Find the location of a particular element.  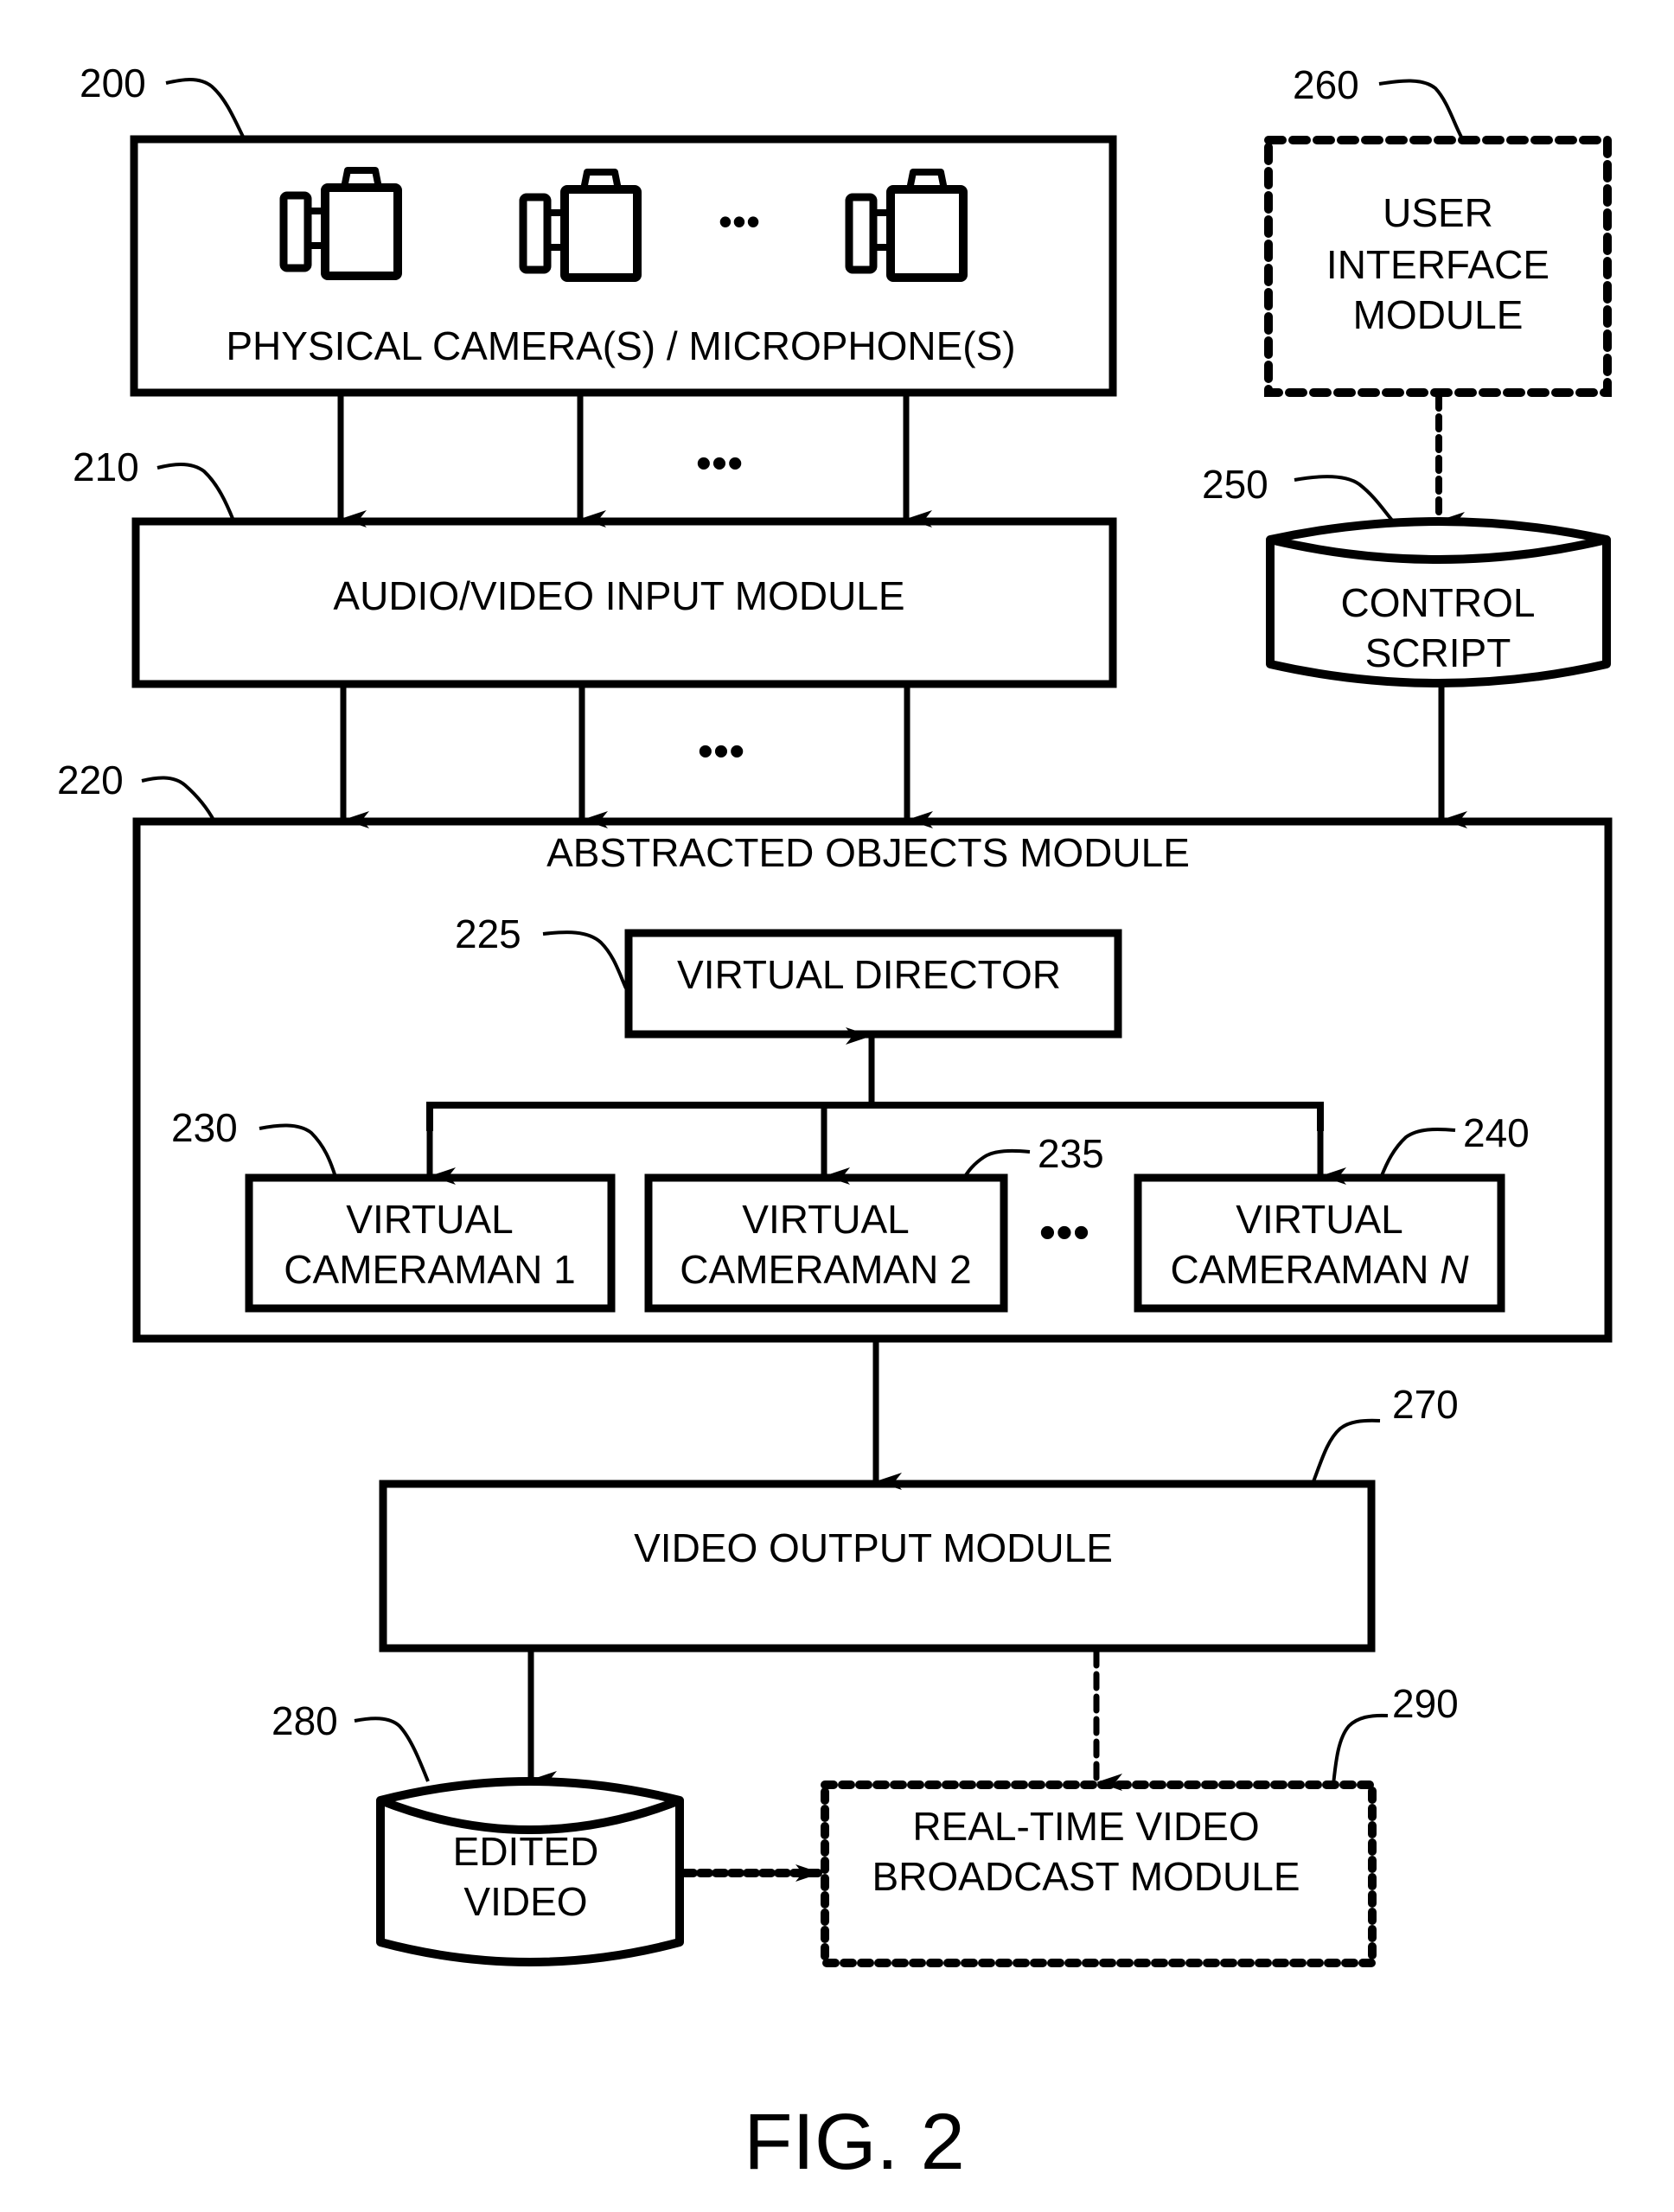

ref-220: 220 is located at coordinates (90, 780).